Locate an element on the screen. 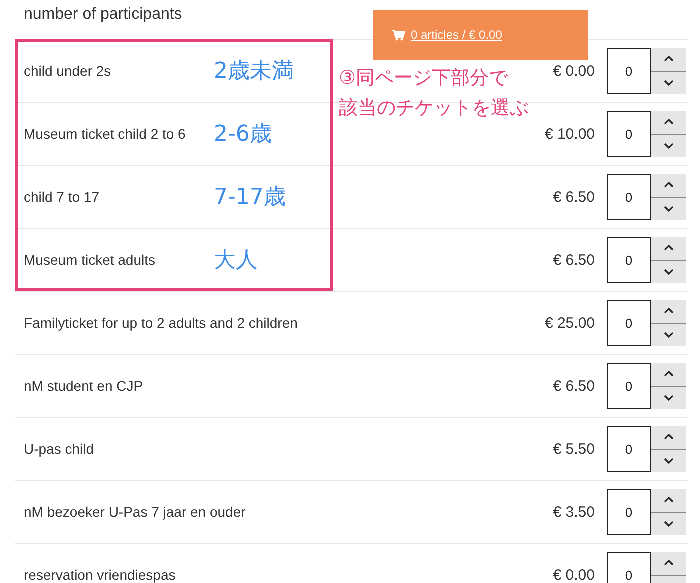 This screenshot has width=700, height=583. cart-icon is located at coordinates (398, 35).